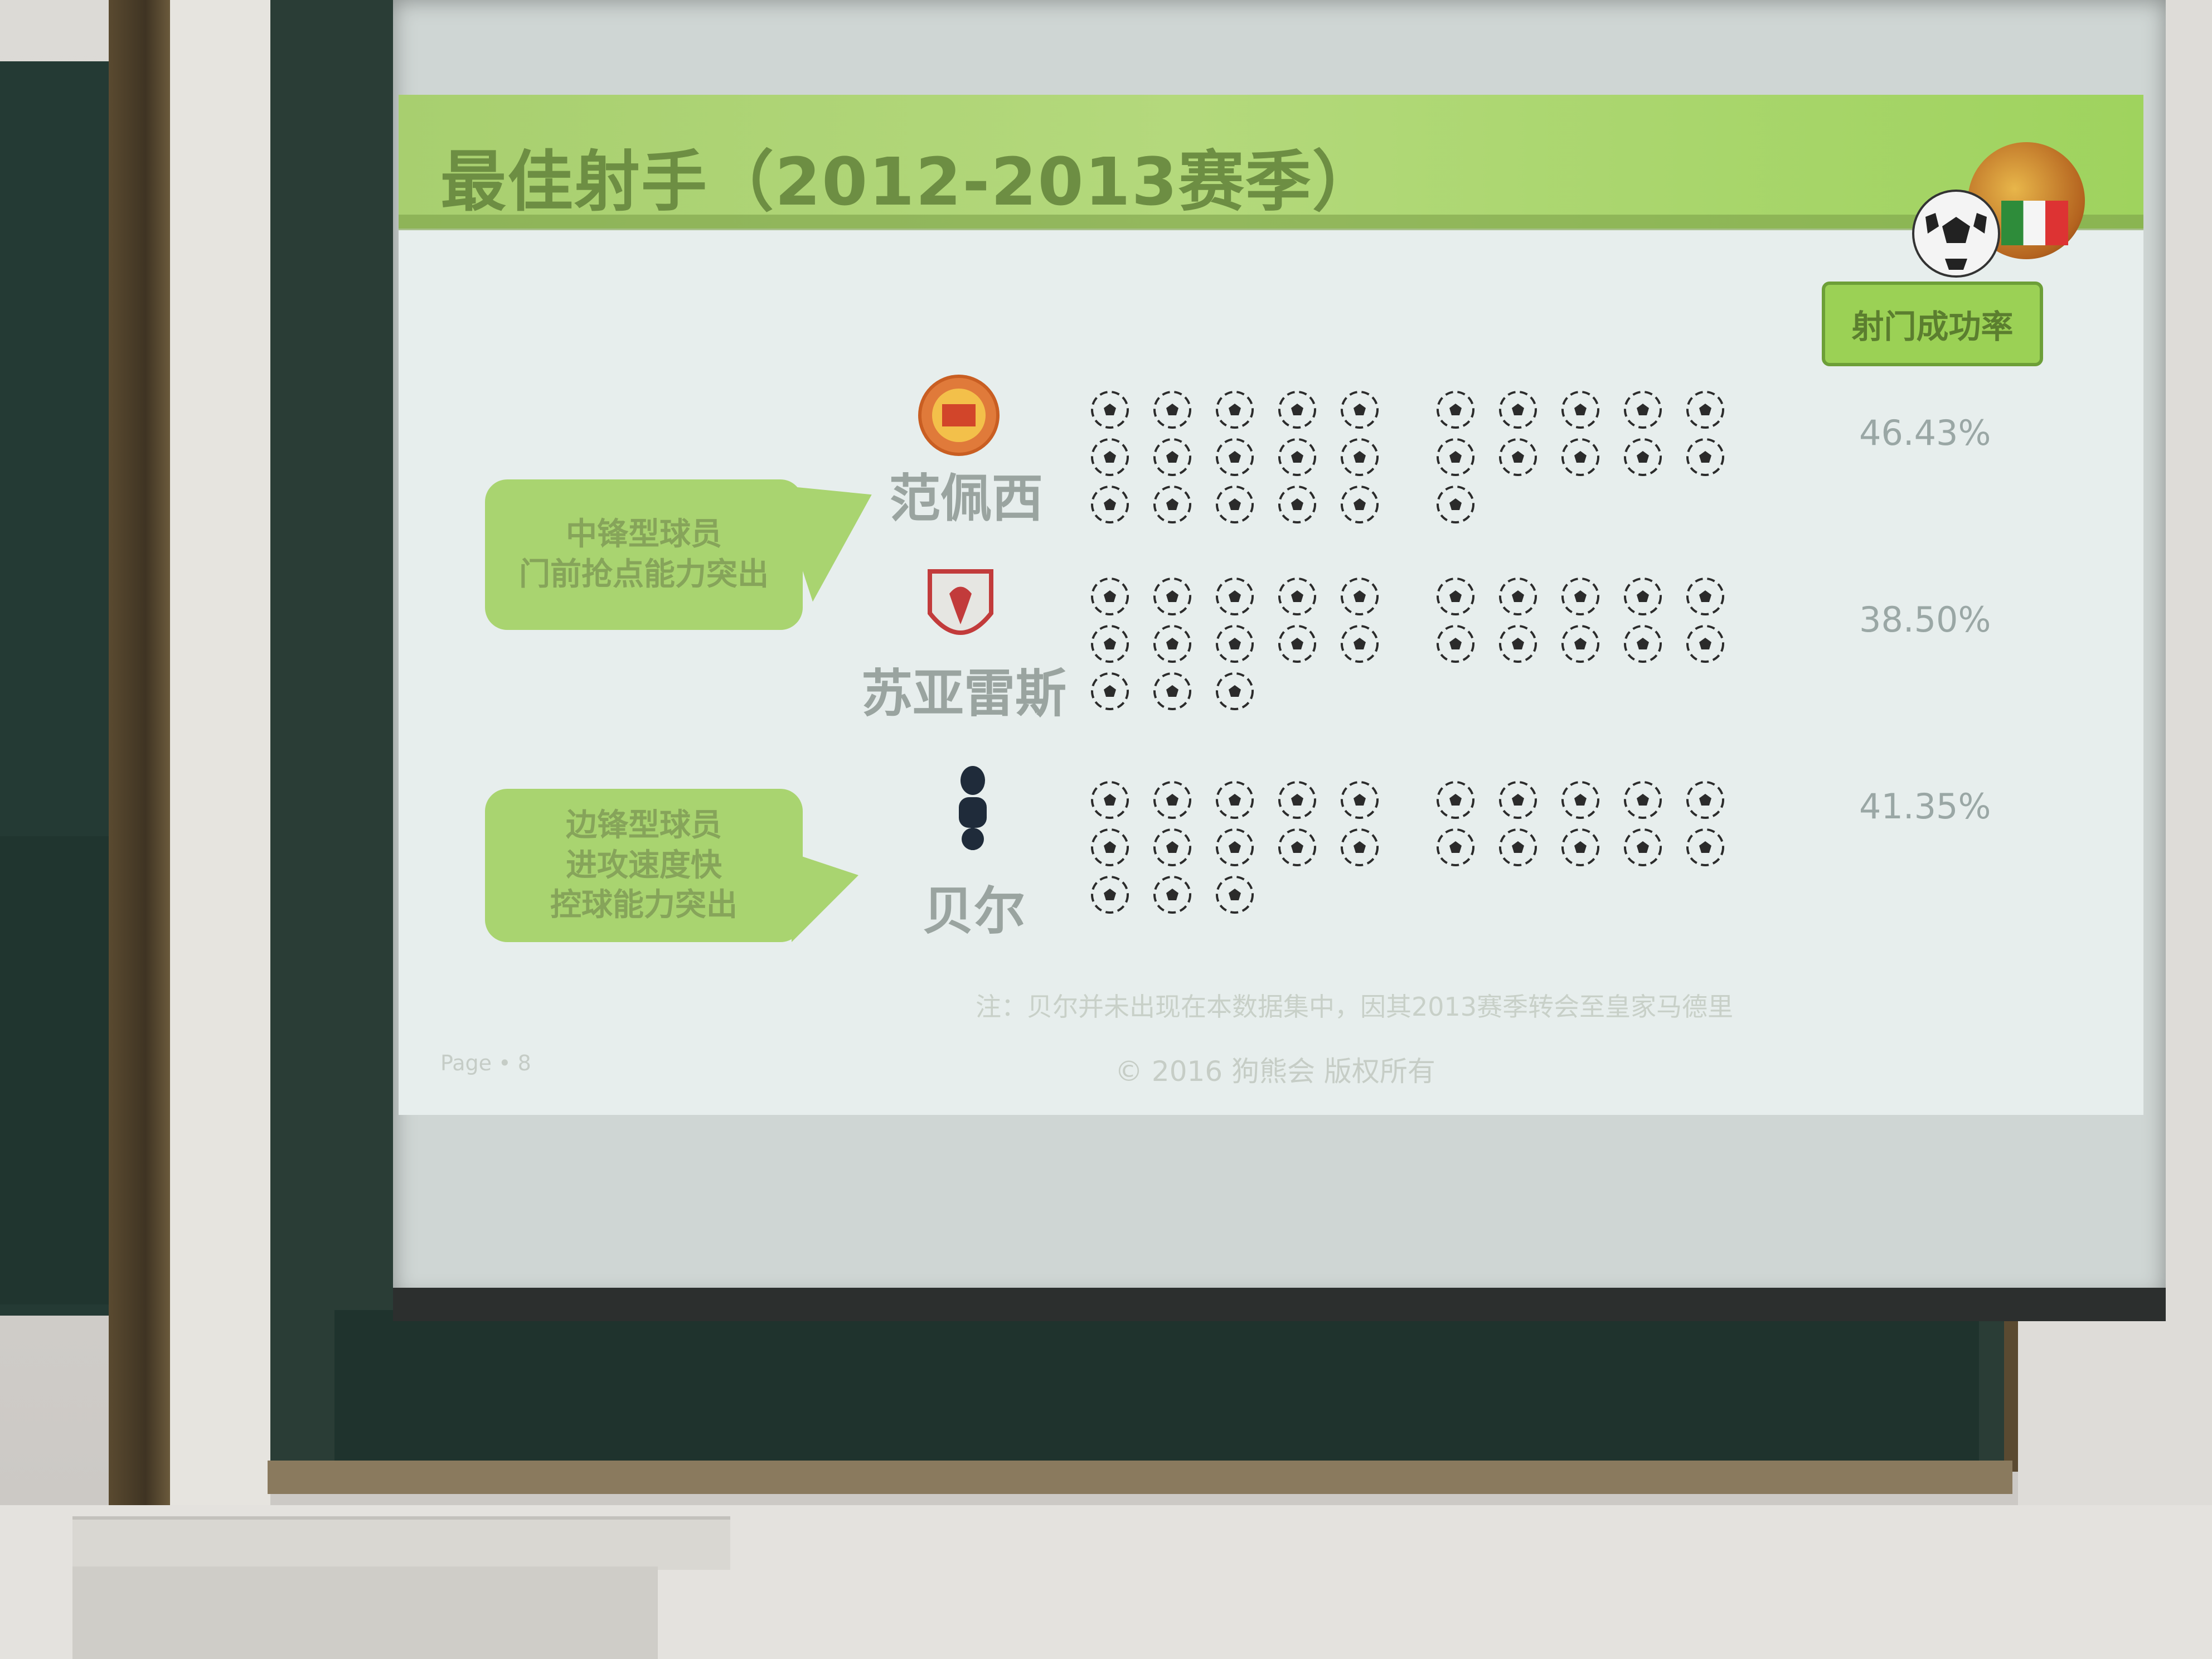  What do you see at coordinates (1925, 619) in the screenshot?
I see `rate-suarez: 38.50%` at bounding box center [1925, 619].